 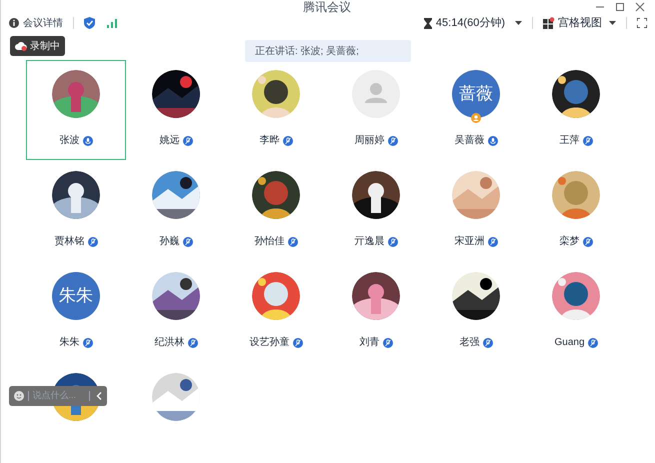 I want to click on info-icon, so click(x=14, y=23).